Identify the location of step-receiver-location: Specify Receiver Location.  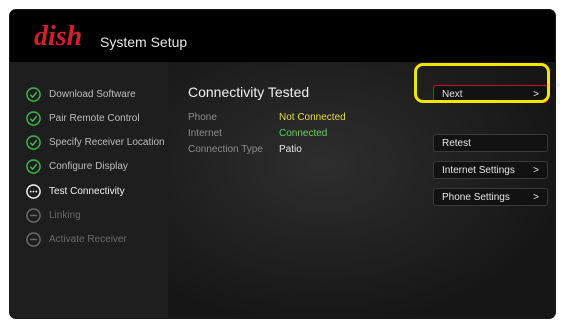
(95, 142).